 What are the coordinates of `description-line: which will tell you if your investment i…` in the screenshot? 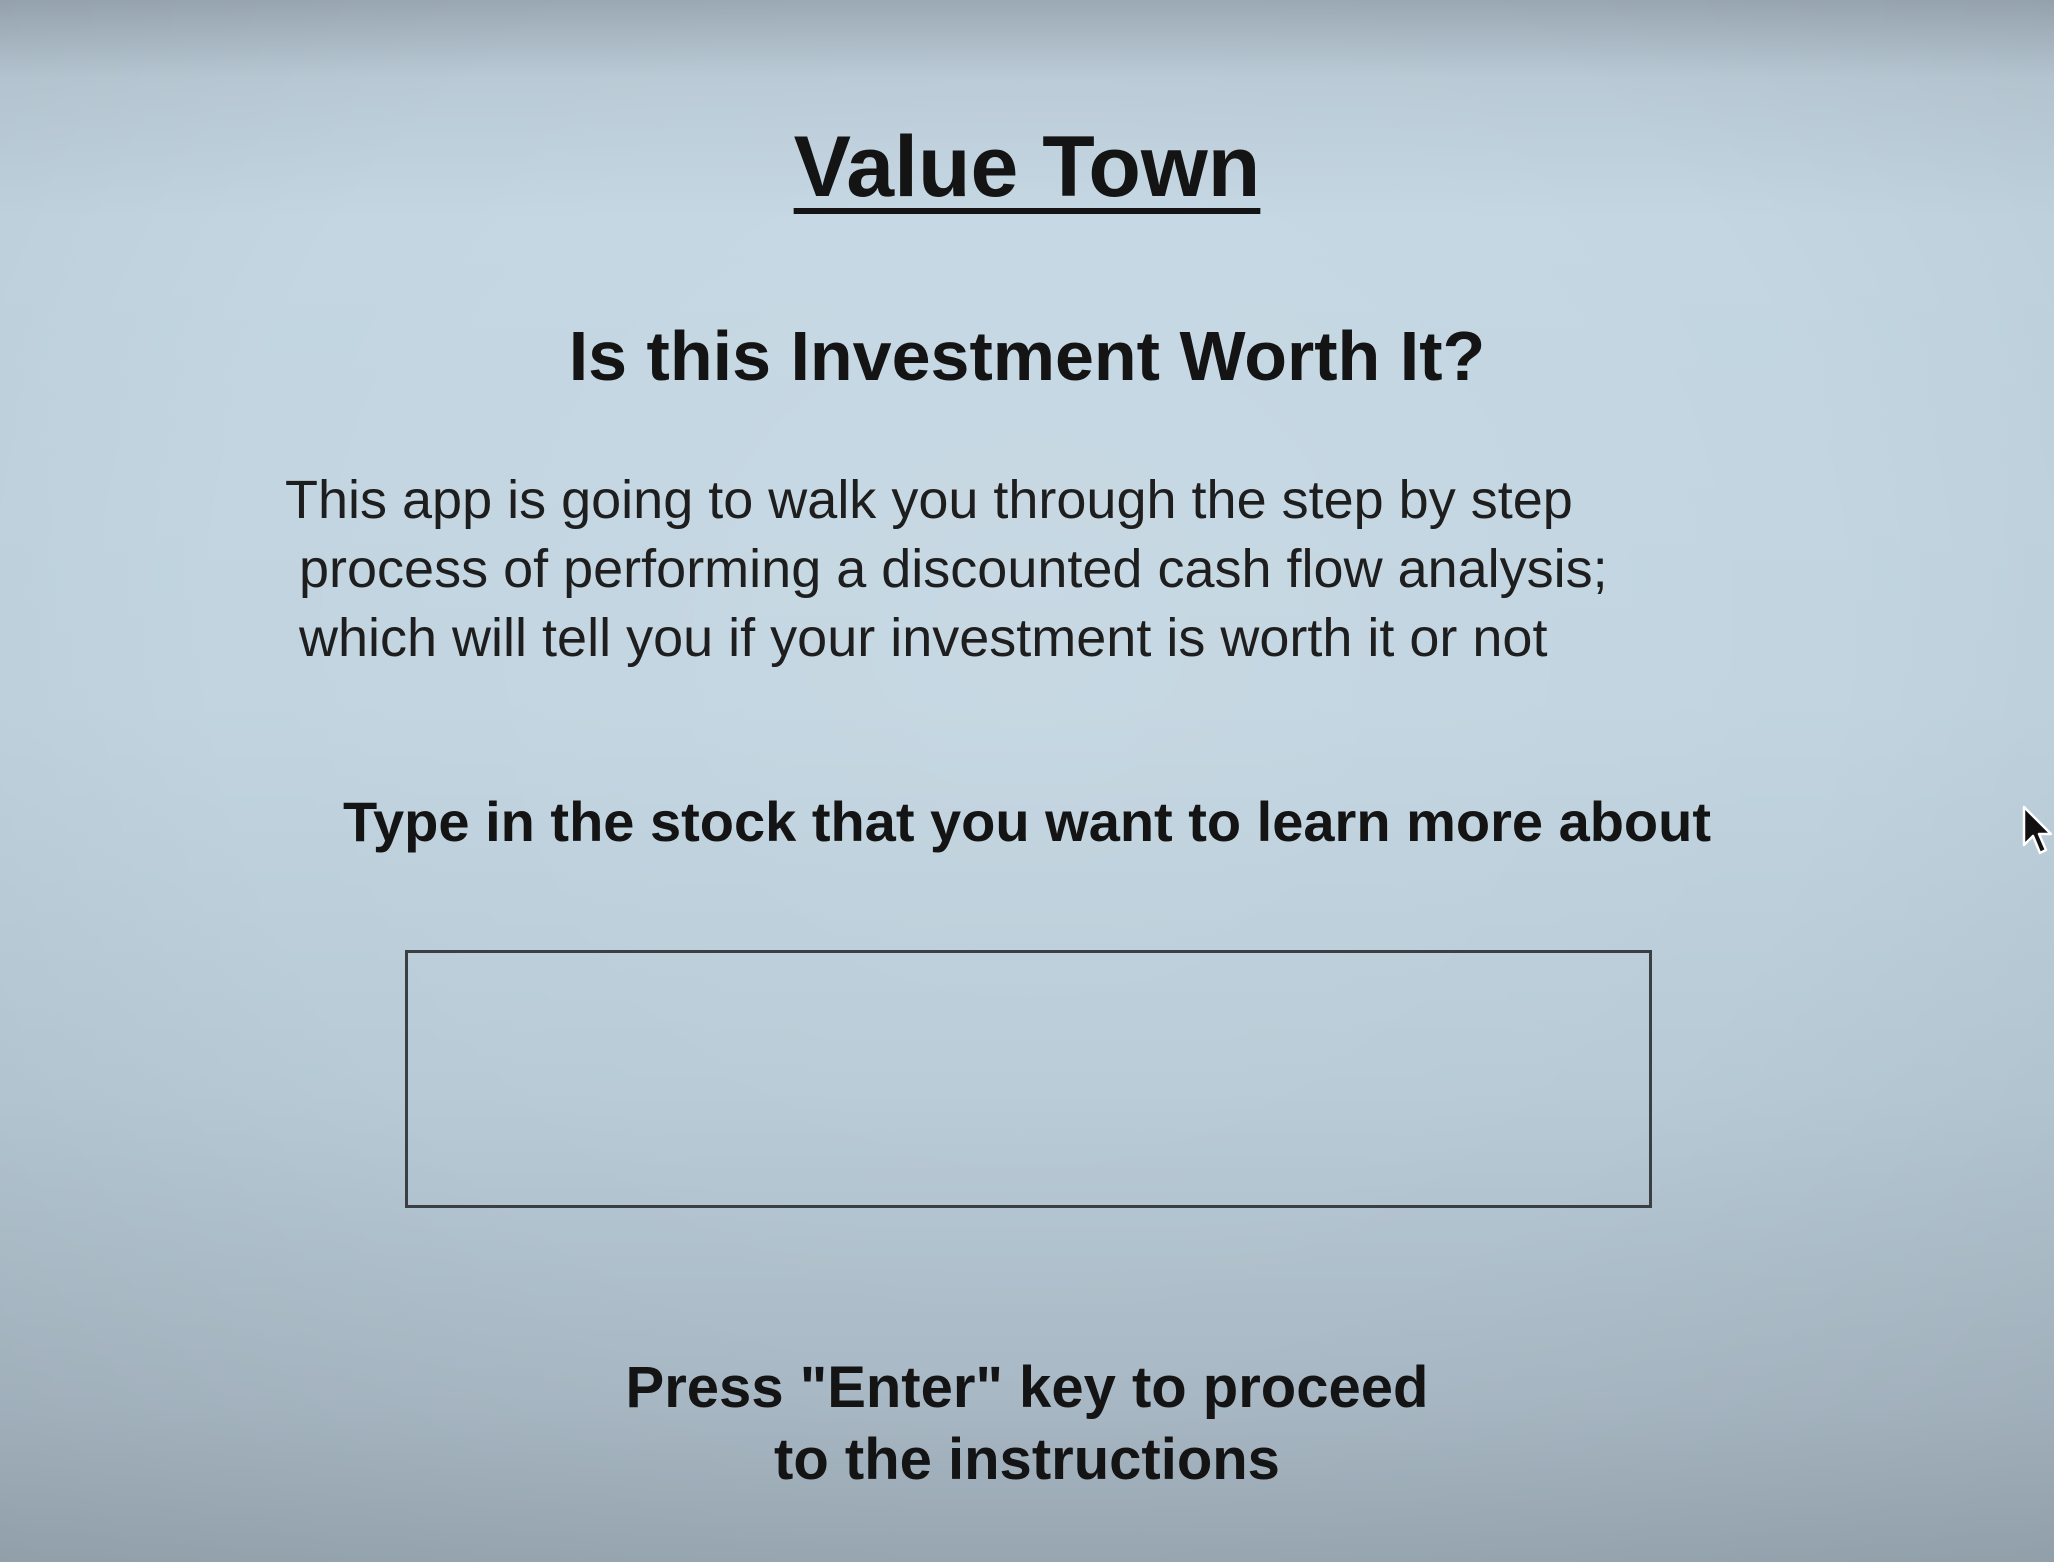 It's located at (923, 638).